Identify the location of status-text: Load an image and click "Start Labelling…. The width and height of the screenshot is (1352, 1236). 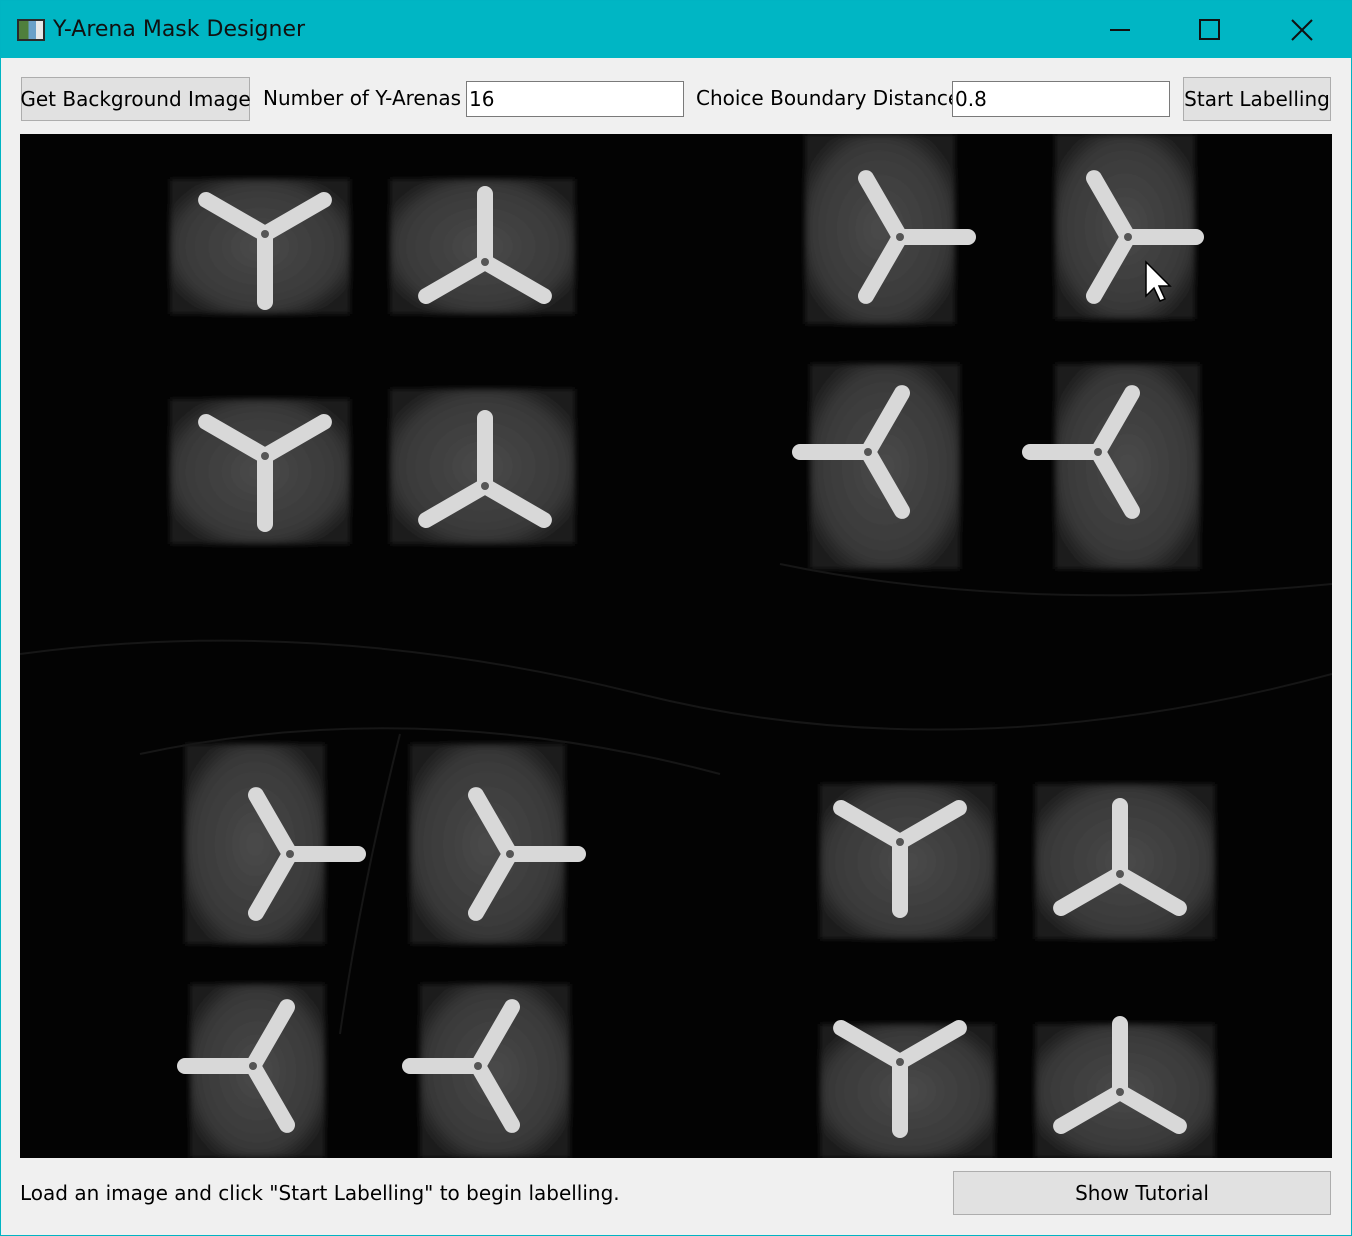
(320, 1193).